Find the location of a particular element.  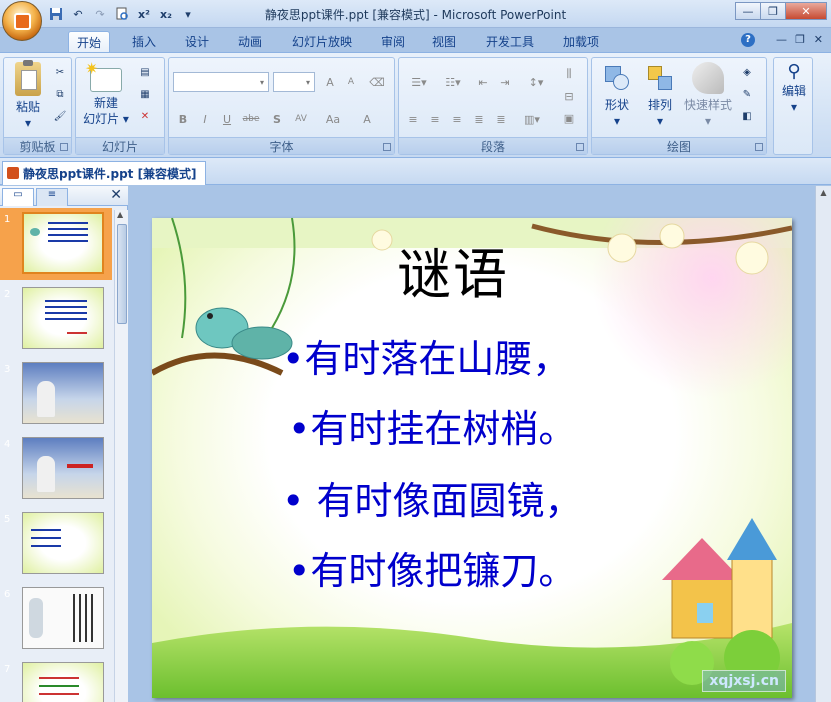

tab-developer: 开发工具 is located at coordinates (510, 41).